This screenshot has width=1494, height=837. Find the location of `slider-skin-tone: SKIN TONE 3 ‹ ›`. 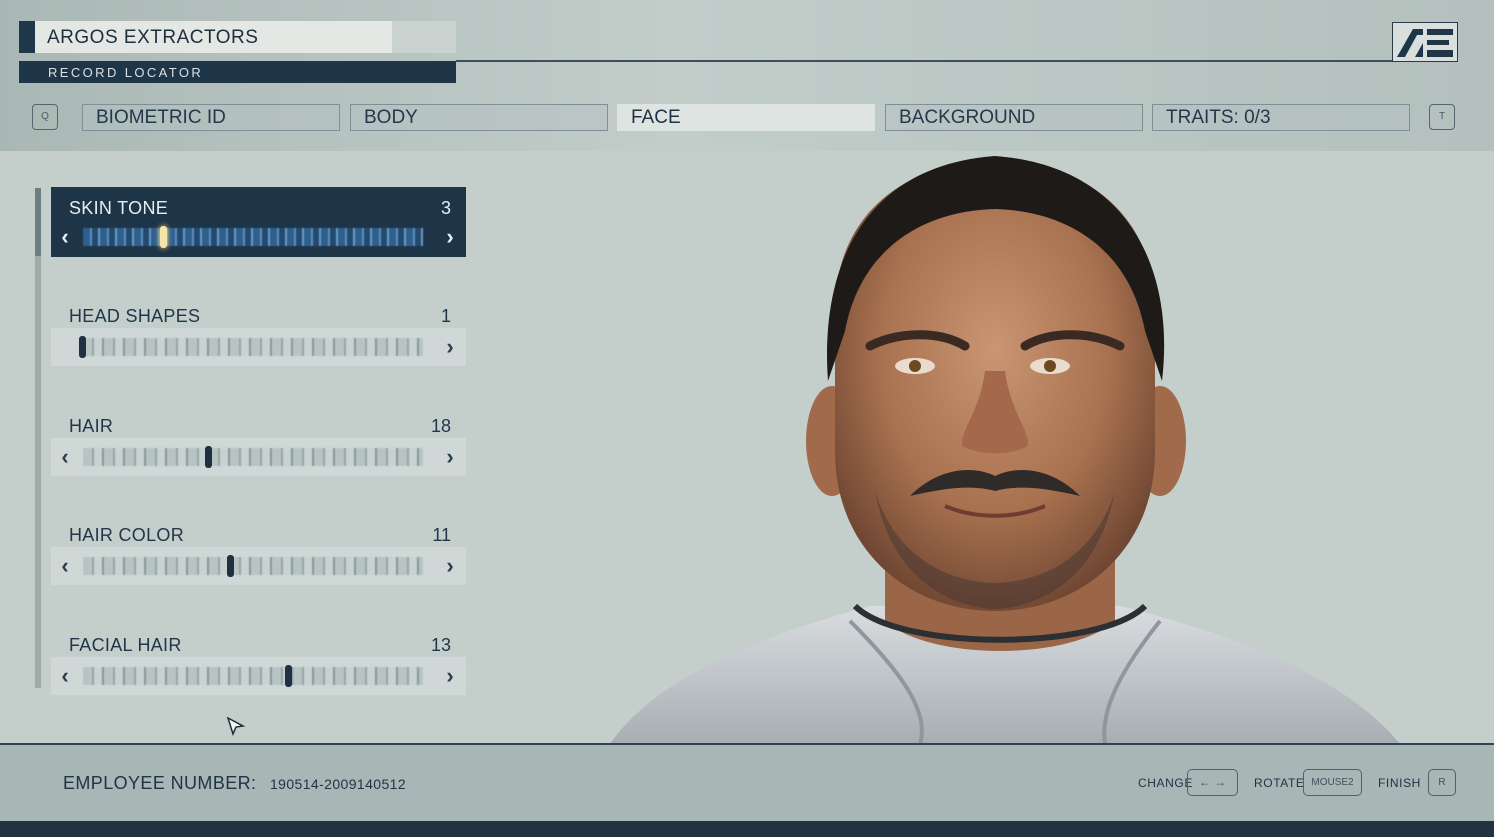

slider-skin-tone: SKIN TONE 3 ‹ › is located at coordinates (258, 222).